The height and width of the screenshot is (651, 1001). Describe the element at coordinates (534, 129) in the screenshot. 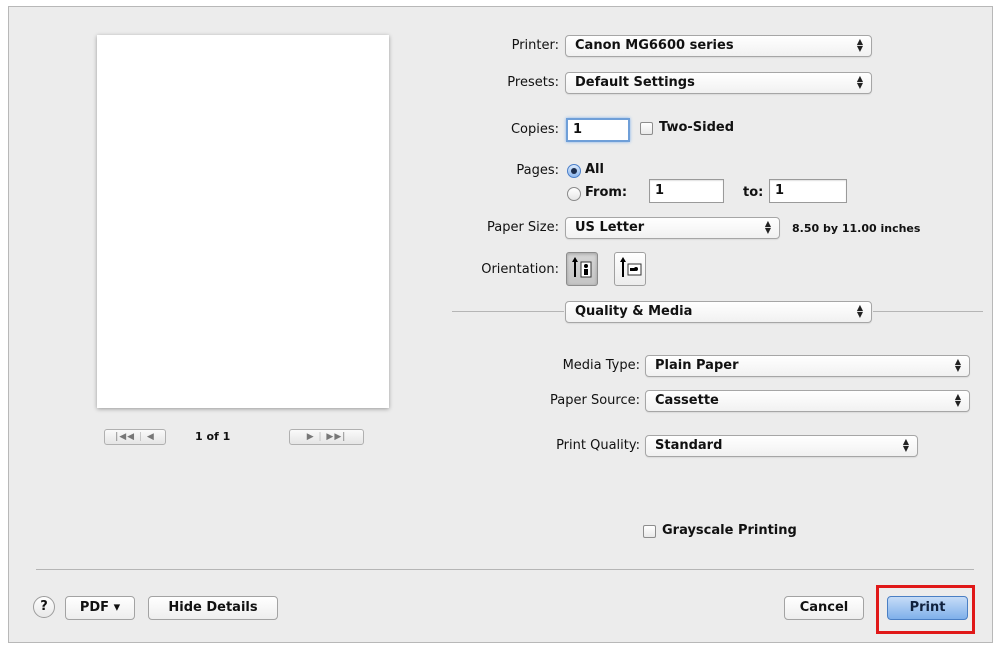

I see `copies-label: Copies:` at that location.